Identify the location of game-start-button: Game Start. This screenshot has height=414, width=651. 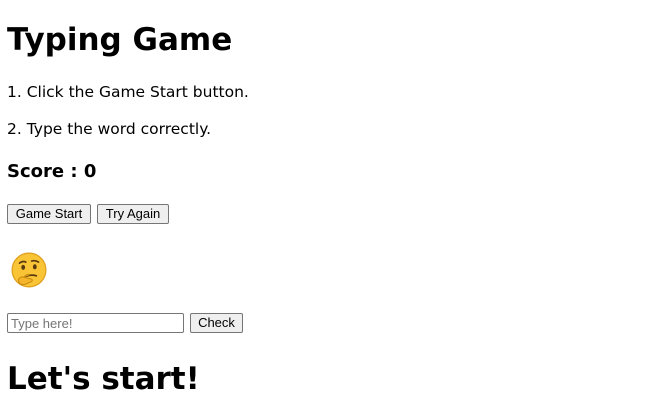
(49, 214).